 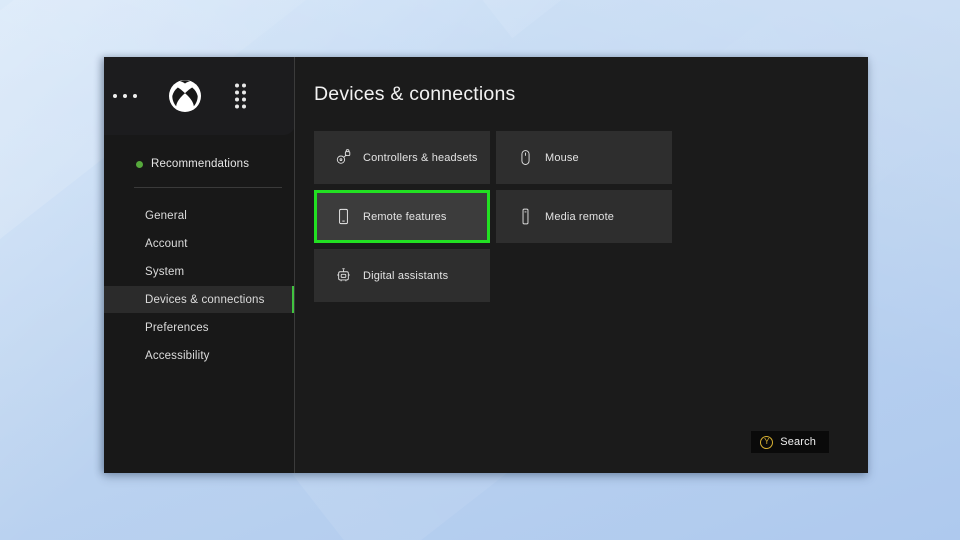 I want to click on tile-digital-assistants: Digital assistants, so click(x=402, y=275).